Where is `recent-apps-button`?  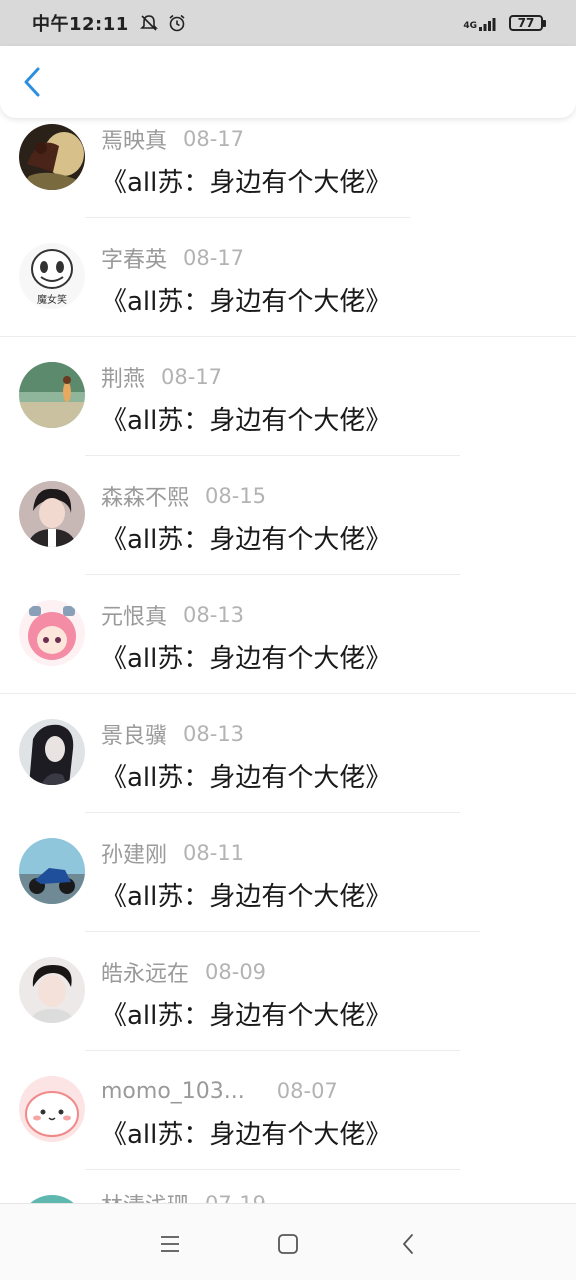 recent-apps-button is located at coordinates (170, 1244).